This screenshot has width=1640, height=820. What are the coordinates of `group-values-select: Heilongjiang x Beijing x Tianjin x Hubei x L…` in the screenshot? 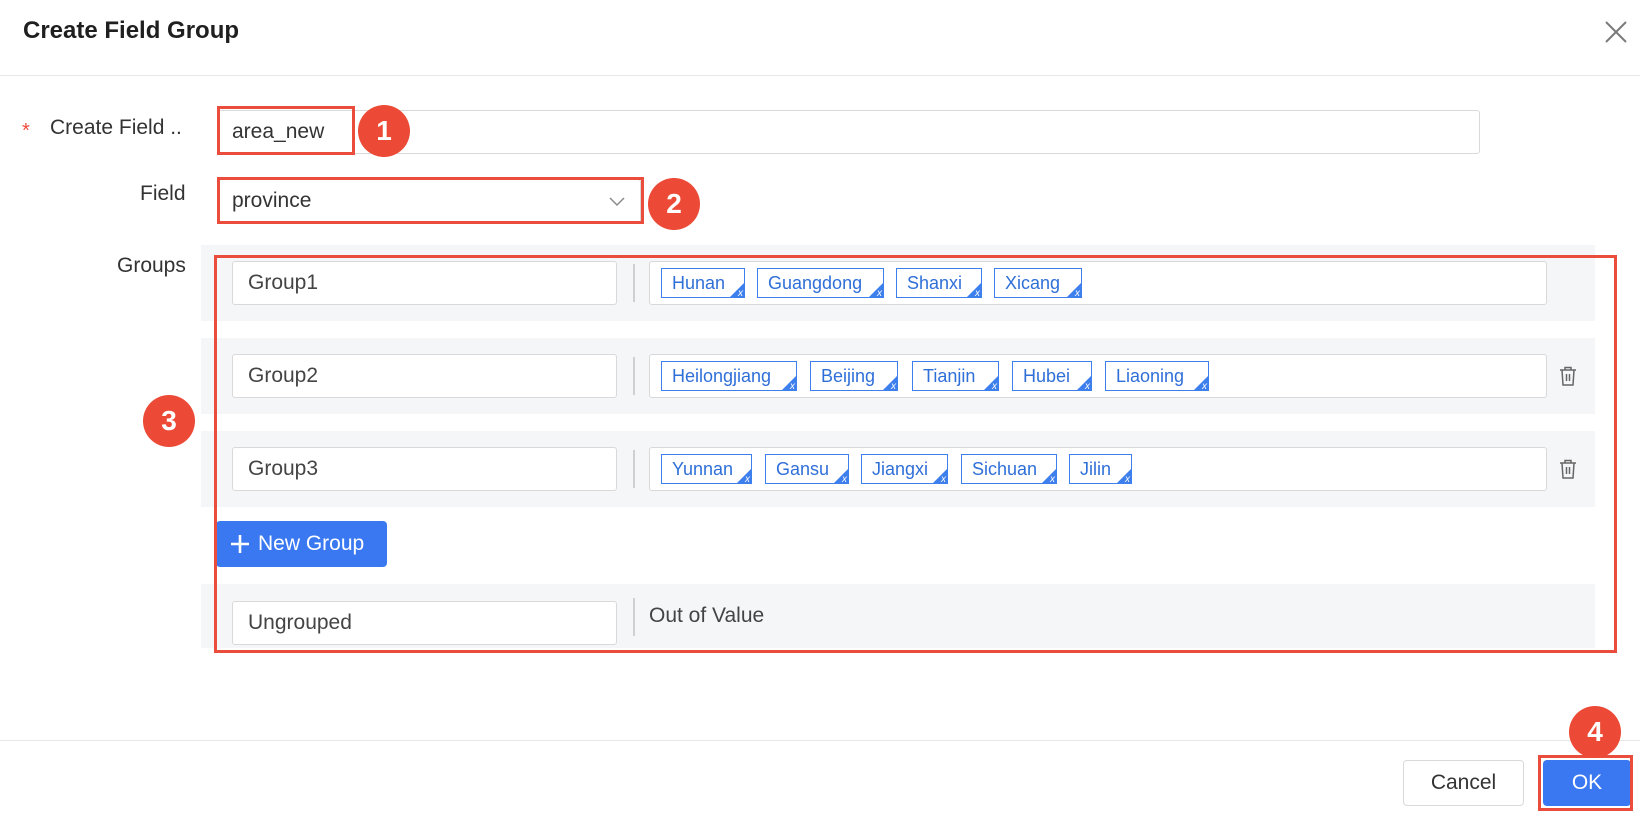 It's located at (1098, 376).